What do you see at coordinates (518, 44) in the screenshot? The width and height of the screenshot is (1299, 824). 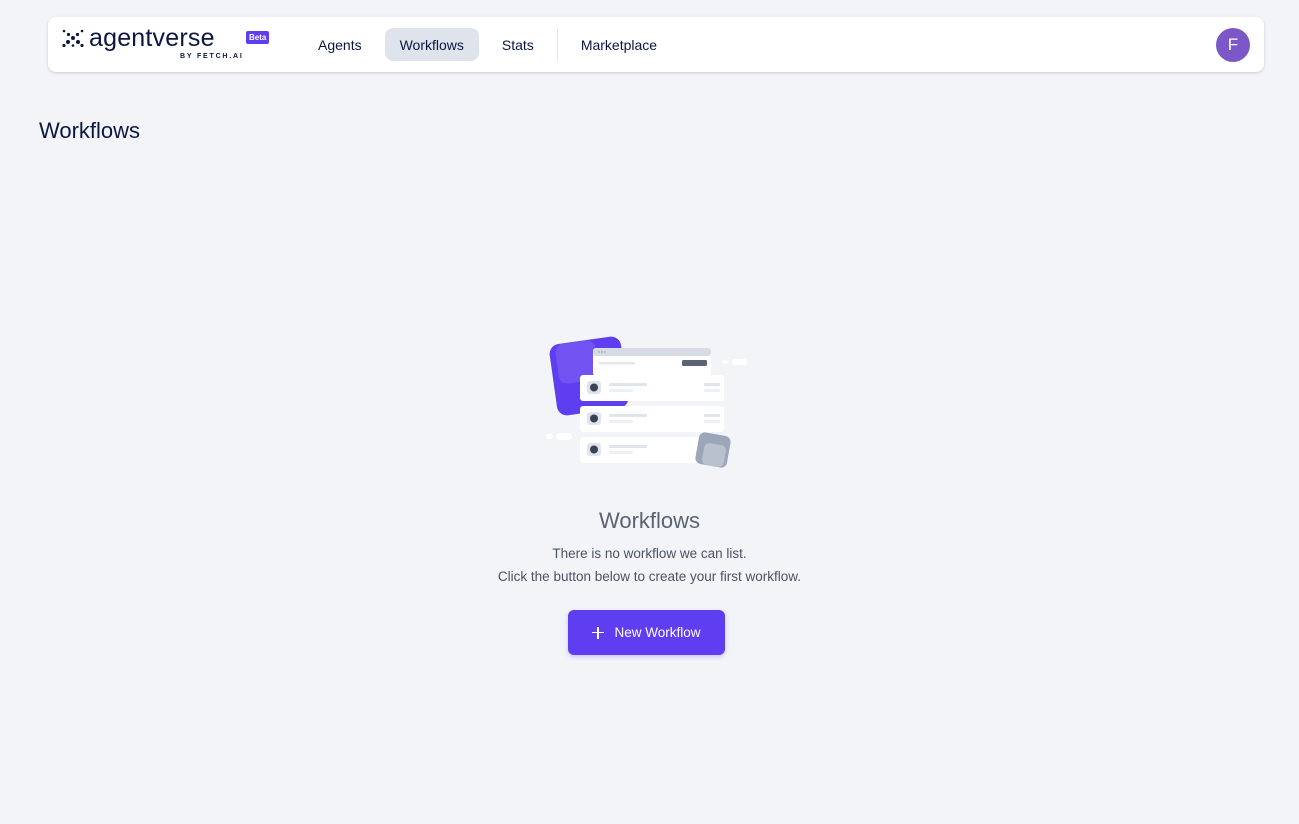 I see `nav-item-stats: Stats` at bounding box center [518, 44].